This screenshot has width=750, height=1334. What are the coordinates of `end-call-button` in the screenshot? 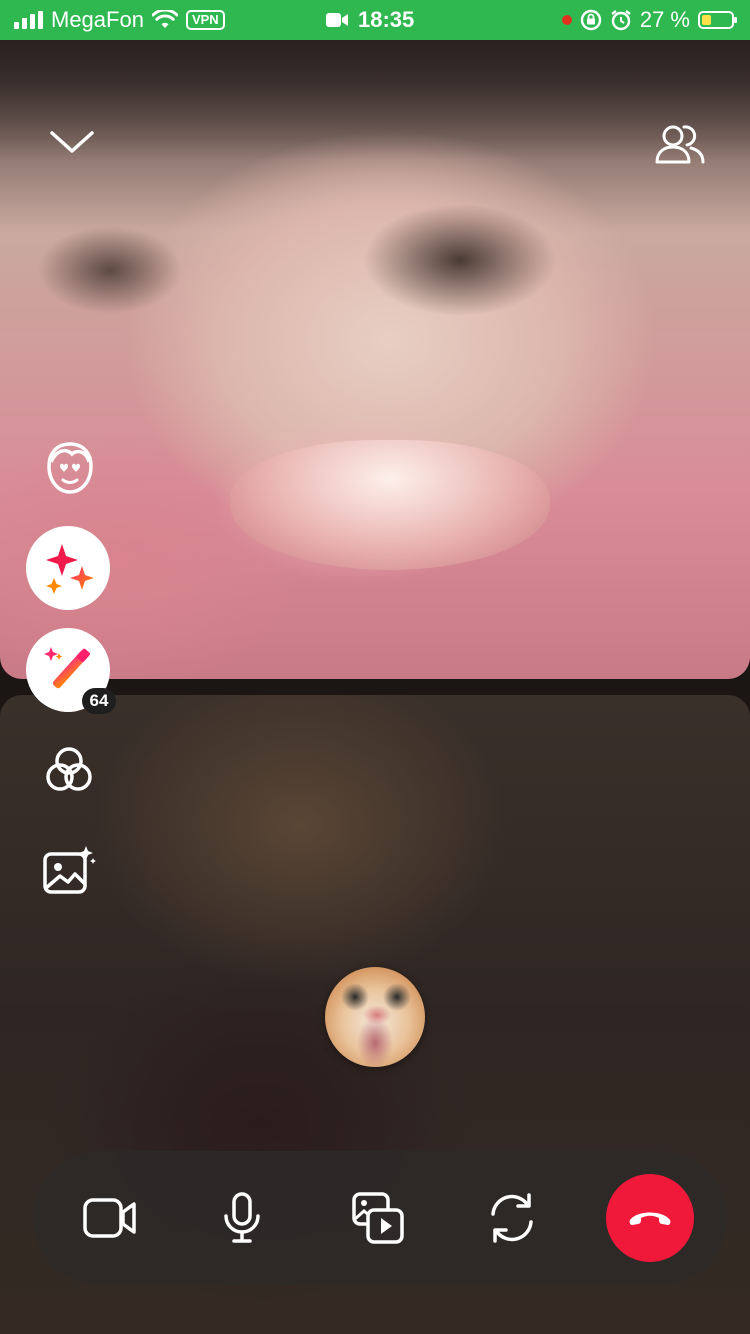 It's located at (650, 1218).